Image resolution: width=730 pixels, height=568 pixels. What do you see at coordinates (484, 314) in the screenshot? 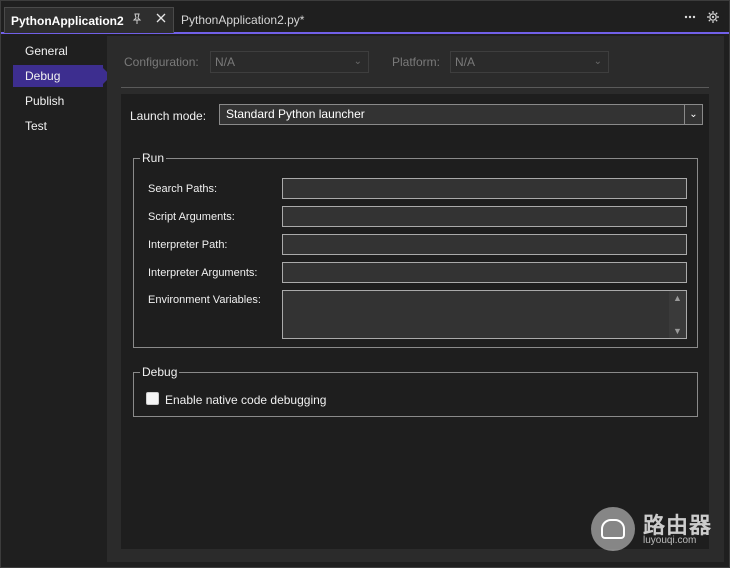
I see `environment-variables-textarea: ▲ ▼` at bounding box center [484, 314].